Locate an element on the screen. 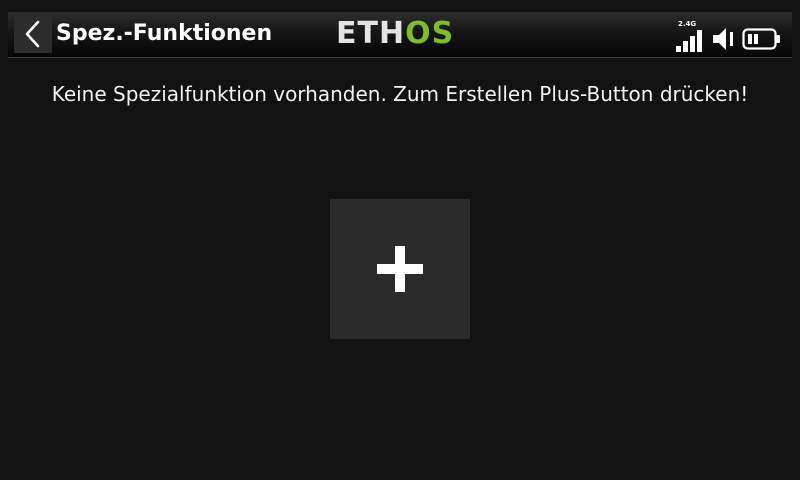  signal-bars-icon is located at coordinates (691, 40).